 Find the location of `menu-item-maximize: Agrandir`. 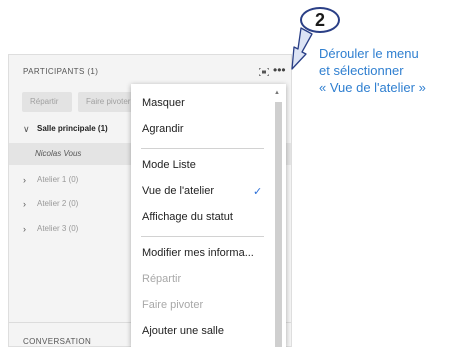

menu-item-maximize: Agrandir is located at coordinates (163, 129).